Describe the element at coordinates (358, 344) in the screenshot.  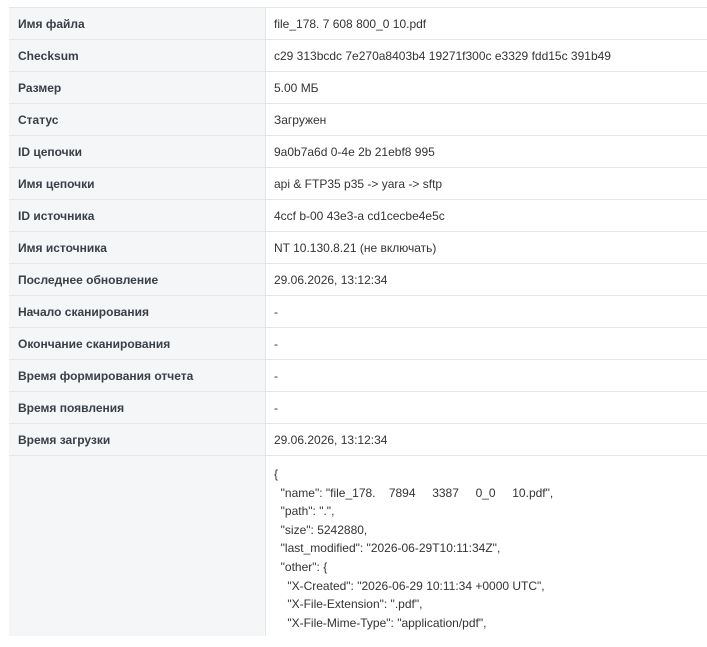
I see `row-scan-end: Окончание сканирования -` at that location.